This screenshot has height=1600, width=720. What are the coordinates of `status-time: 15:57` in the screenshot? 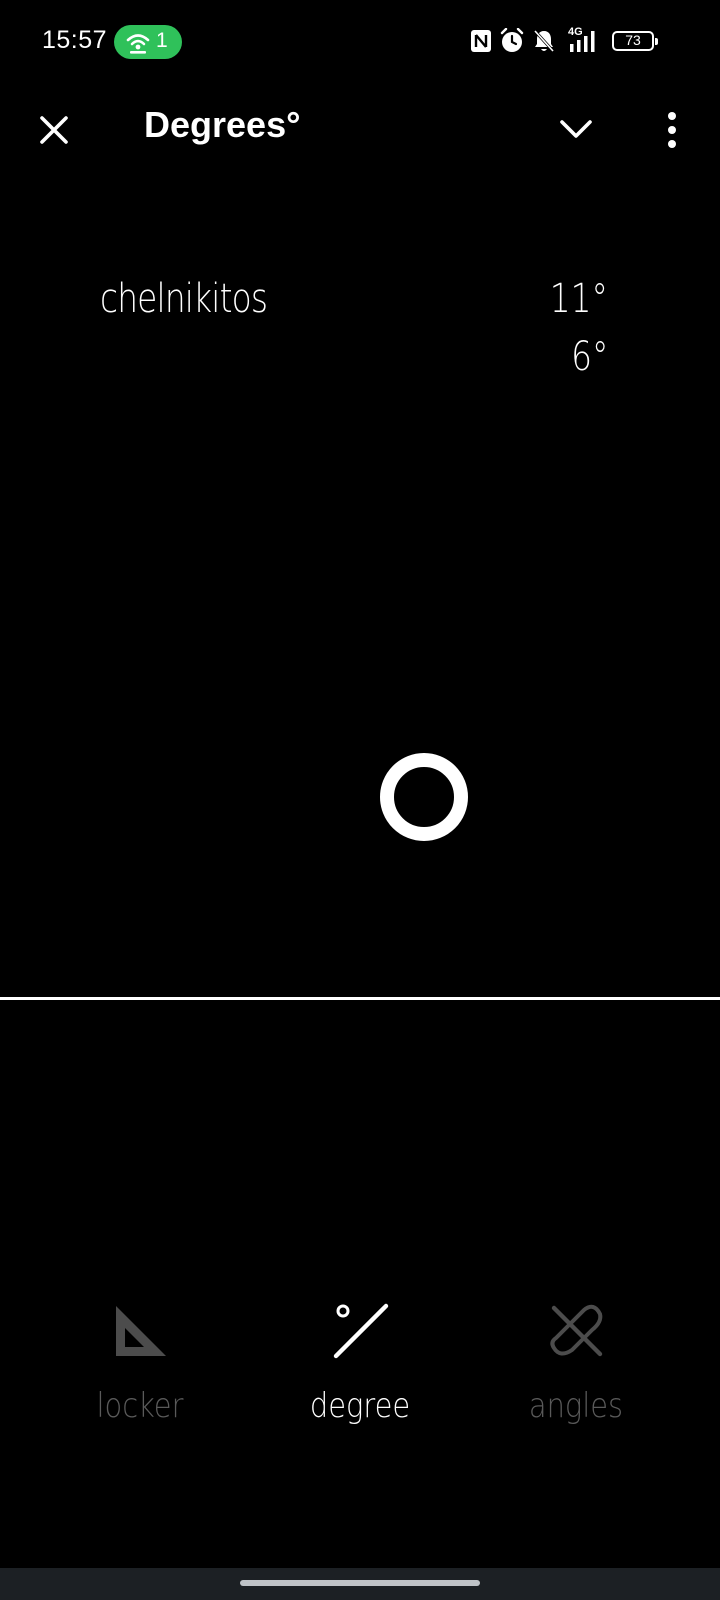 It's located at (75, 40).